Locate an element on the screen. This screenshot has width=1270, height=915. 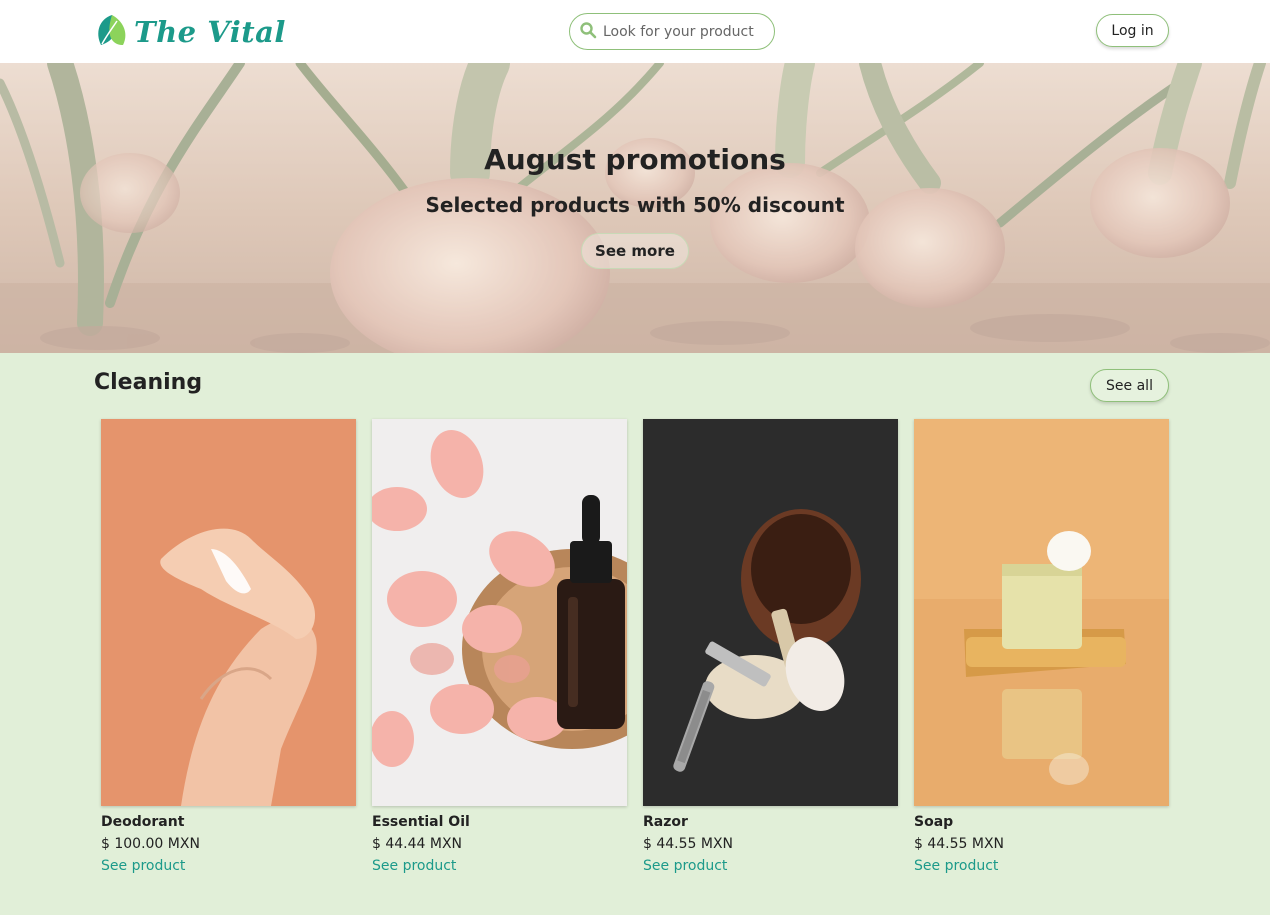
hero-title: August promotions is located at coordinates (635, 159).